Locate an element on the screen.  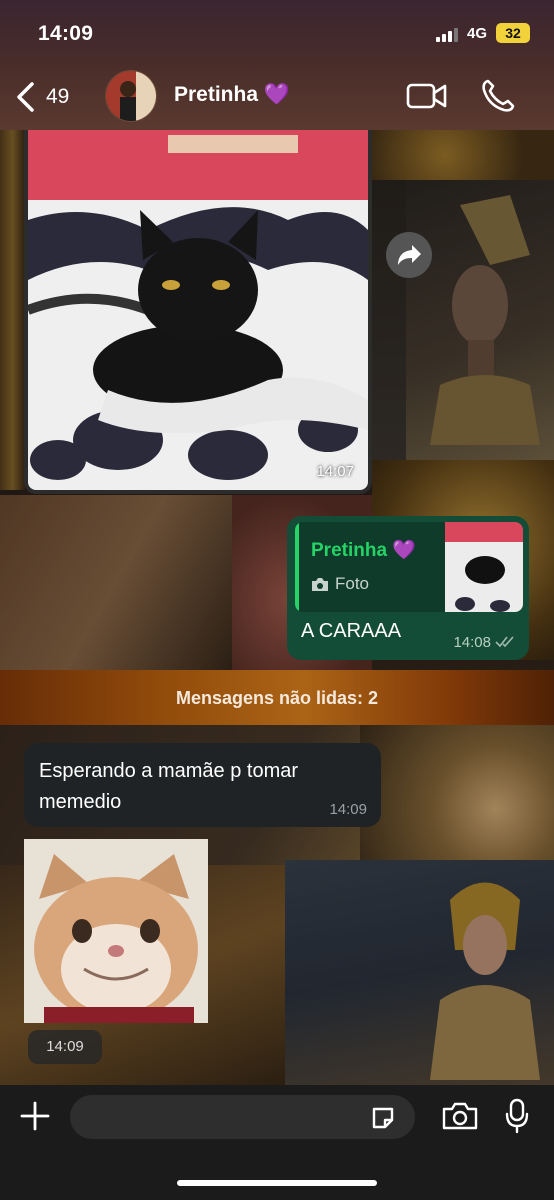
unread-banner: Mensagens não lidas: 2 is located at coordinates (277, 698).